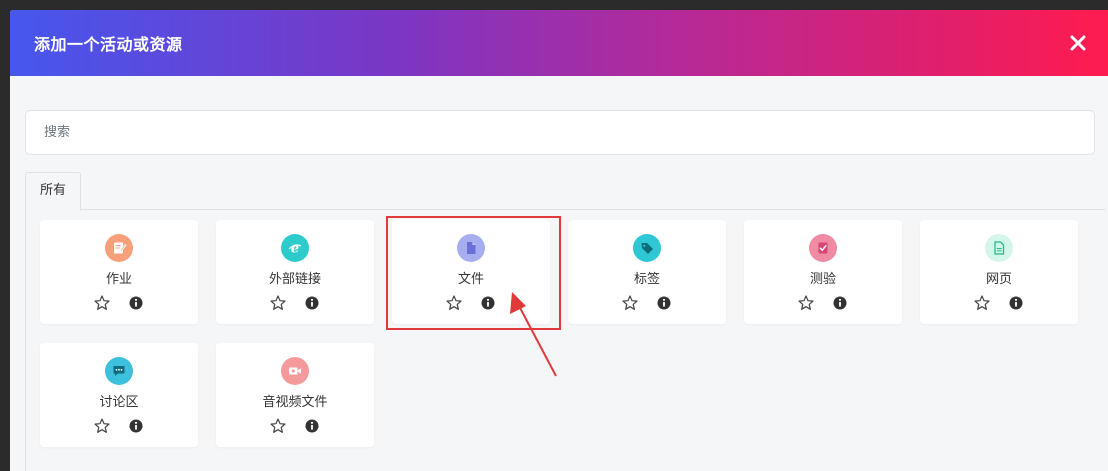 This screenshot has height=471, width=1108. I want to click on card-label: 网页, so click(998, 279).